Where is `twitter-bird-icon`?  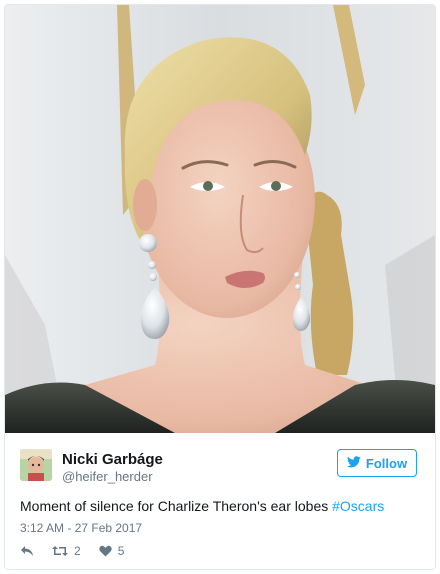 twitter-bird-icon is located at coordinates (353, 463).